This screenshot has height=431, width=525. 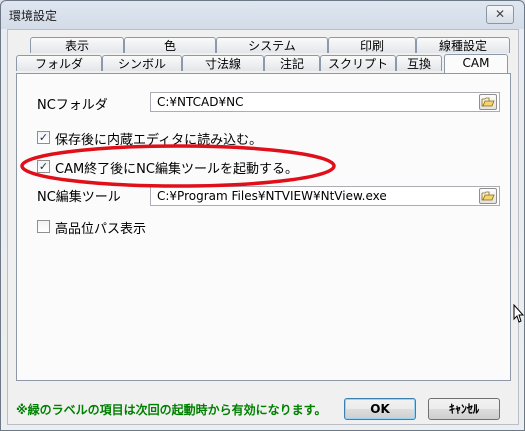 I want to click on close-button: ✕, so click(x=500, y=14).